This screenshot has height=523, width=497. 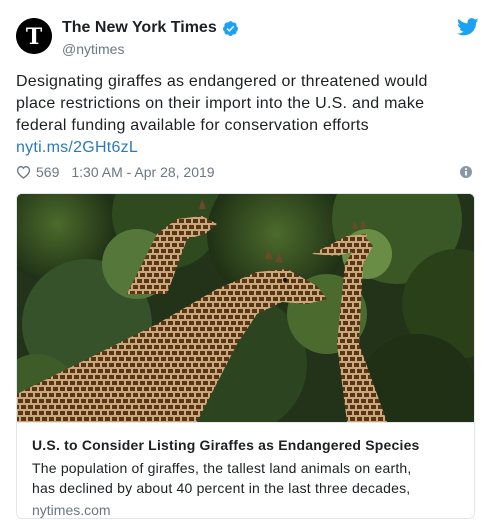 What do you see at coordinates (150, 49) in the screenshot?
I see `author-handle: @nytimes` at bounding box center [150, 49].